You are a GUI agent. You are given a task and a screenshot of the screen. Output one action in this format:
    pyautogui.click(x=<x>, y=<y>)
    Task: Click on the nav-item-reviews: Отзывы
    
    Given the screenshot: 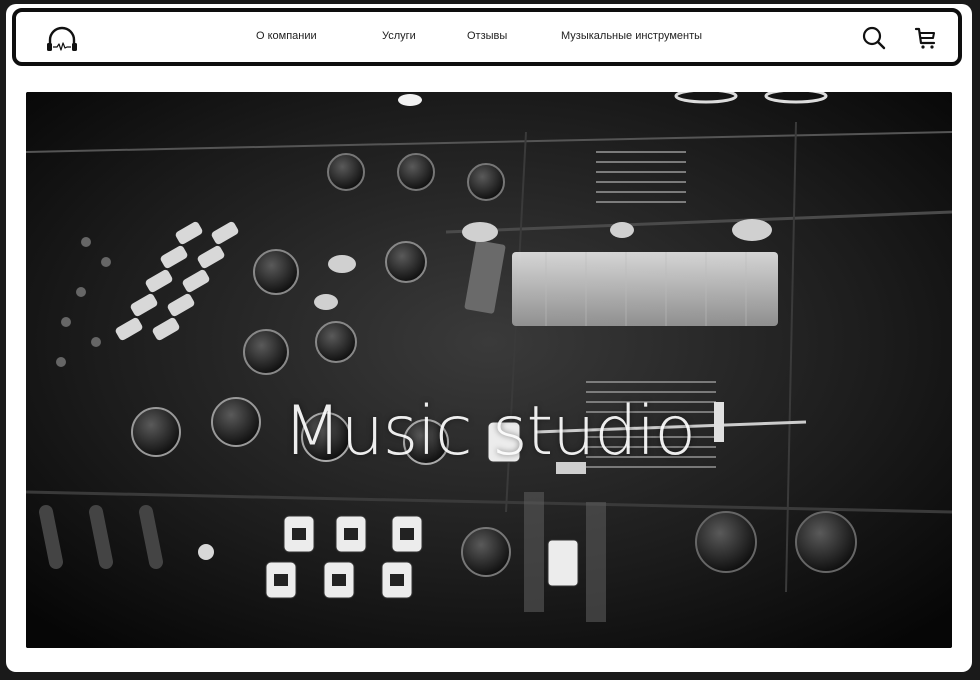 What is the action you would take?
    pyautogui.click(x=487, y=36)
    